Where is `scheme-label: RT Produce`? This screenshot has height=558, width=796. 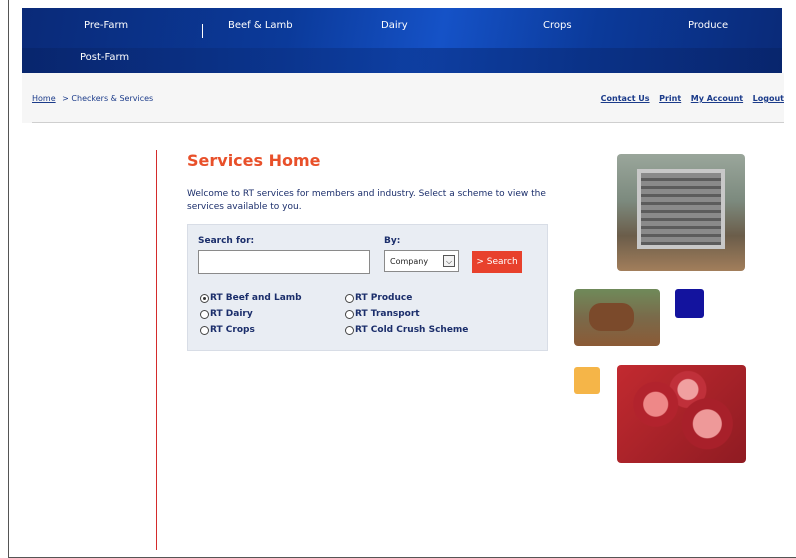 scheme-label: RT Produce is located at coordinates (384, 298).